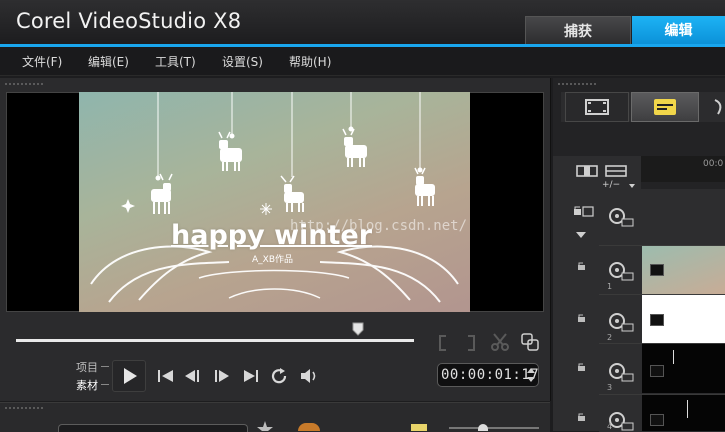  I want to click on video-track-icon, so click(621, 217).